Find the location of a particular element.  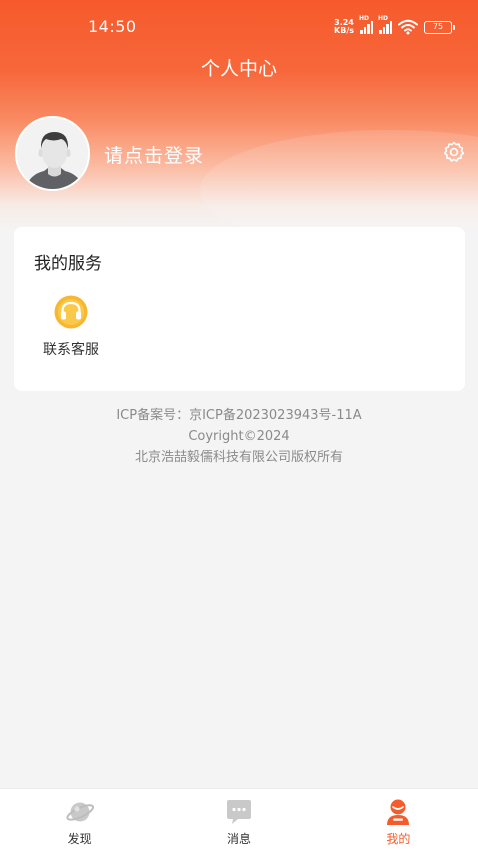

login-prompt-link: 请点击登录 is located at coordinates (154, 154).